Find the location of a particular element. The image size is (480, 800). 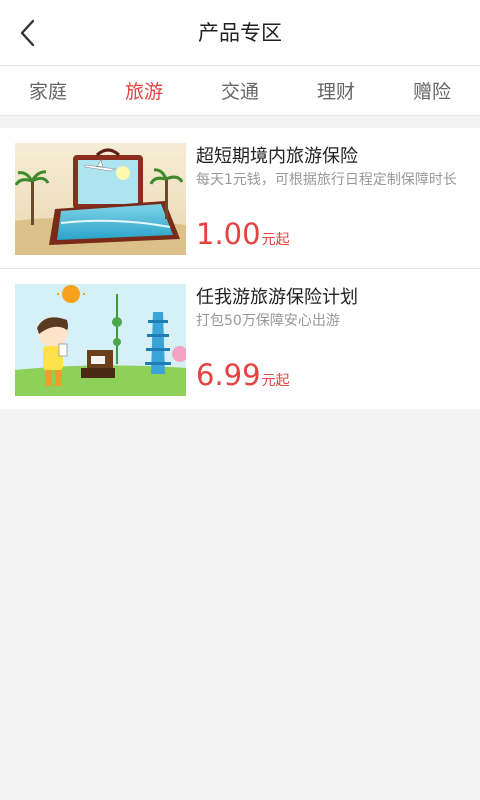

page-title: 产品专区 is located at coordinates (240, 33).